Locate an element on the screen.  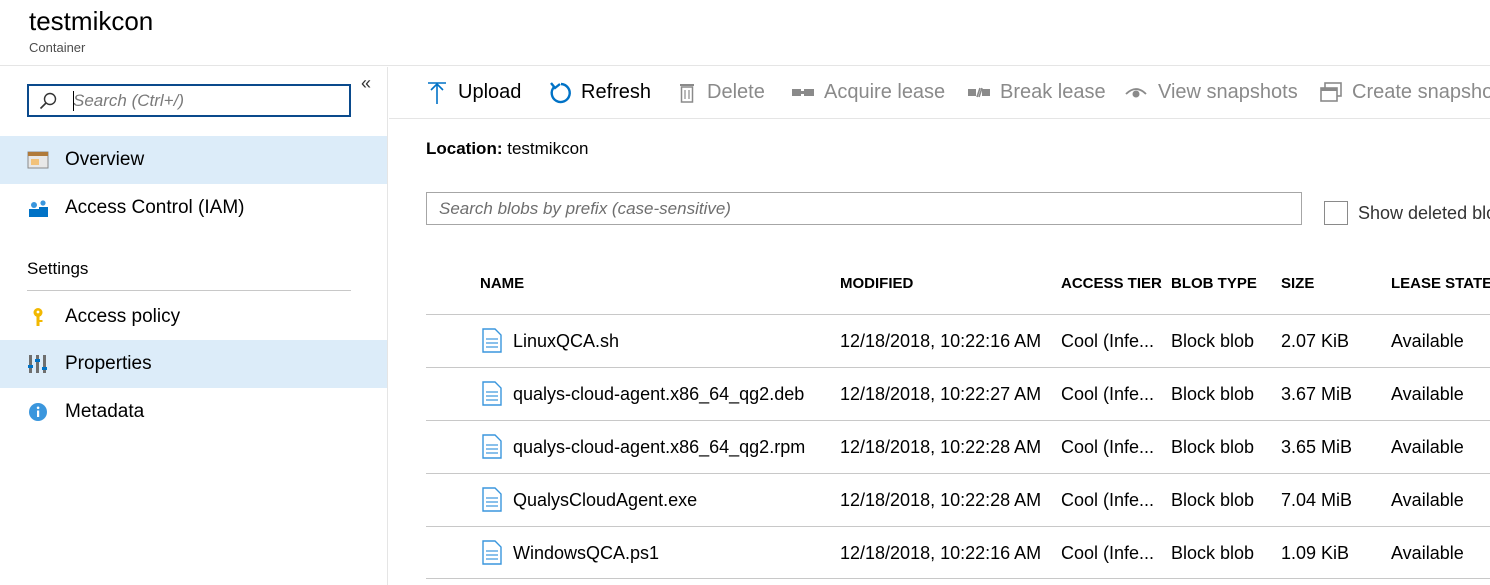
blob-size: 7.04 MiB is located at coordinates (1317, 500).